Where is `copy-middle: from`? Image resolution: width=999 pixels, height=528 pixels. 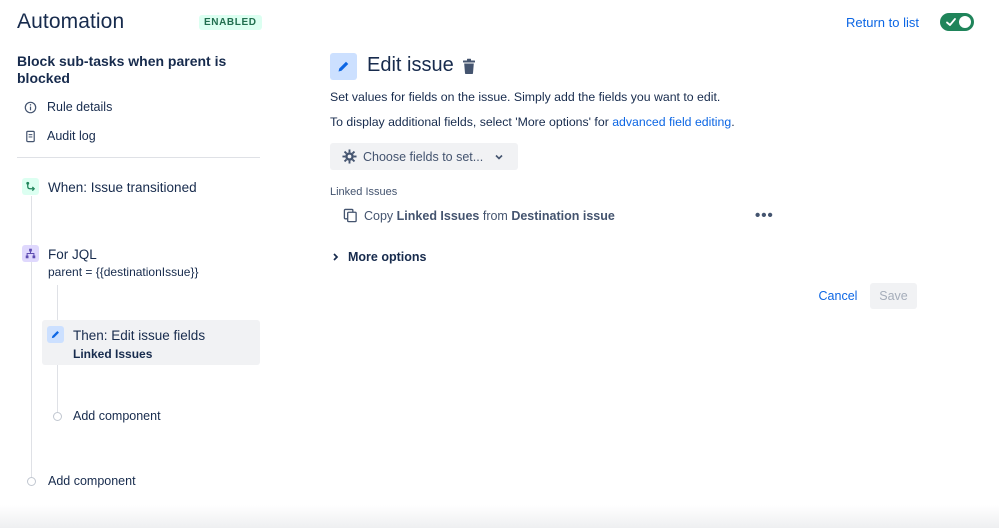 copy-middle: from is located at coordinates (495, 215).